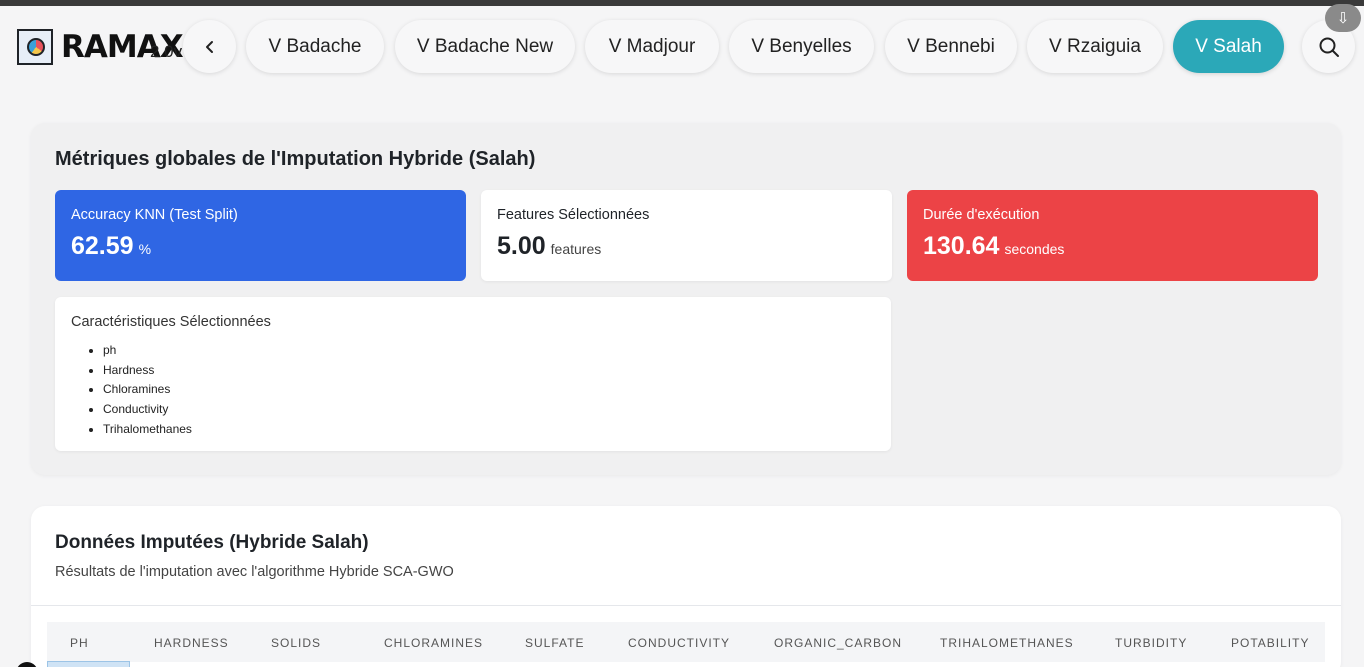 The height and width of the screenshot is (667, 1364). What do you see at coordinates (1343, 18) in the screenshot?
I see `download-icon: ⇩` at bounding box center [1343, 18].